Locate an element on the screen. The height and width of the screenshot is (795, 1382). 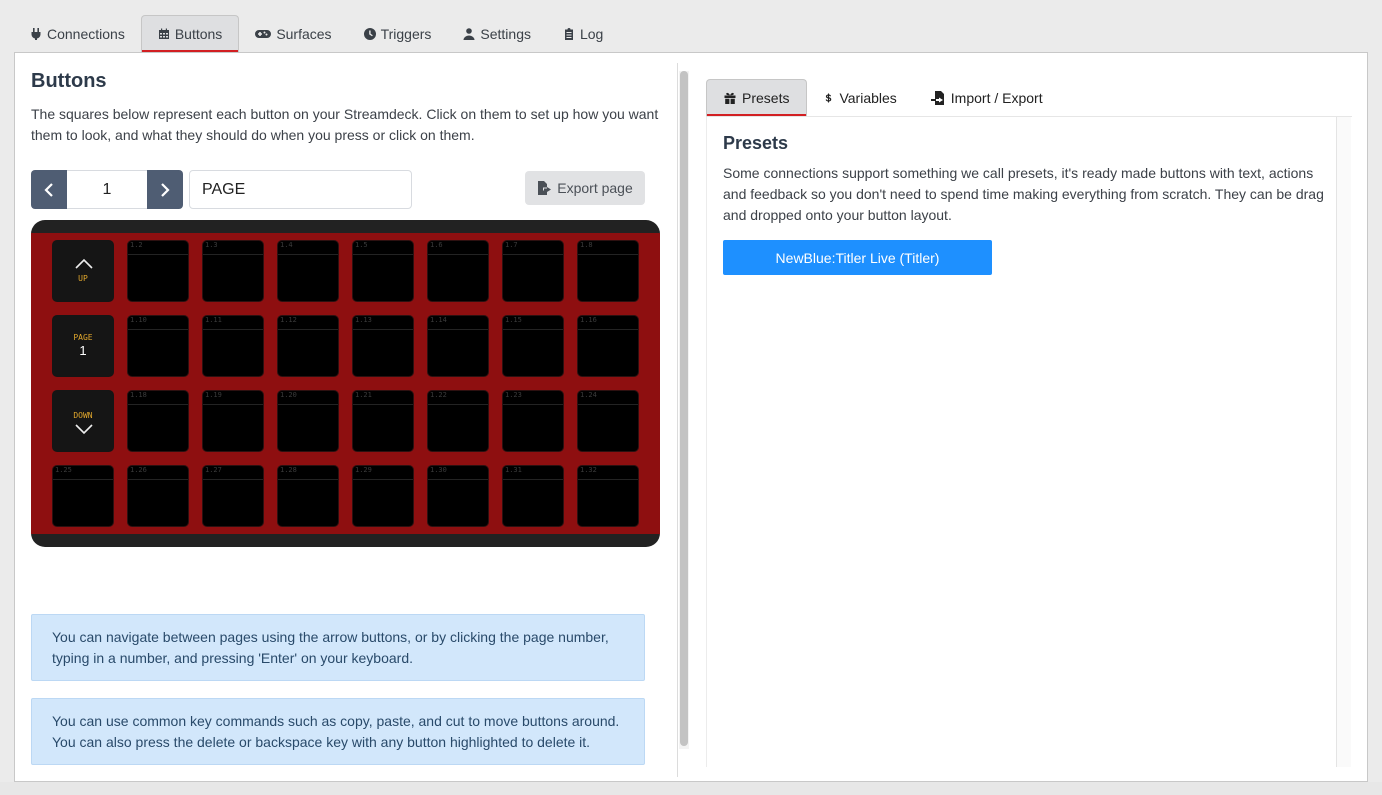
export-page-button: Export page is located at coordinates (585, 188).